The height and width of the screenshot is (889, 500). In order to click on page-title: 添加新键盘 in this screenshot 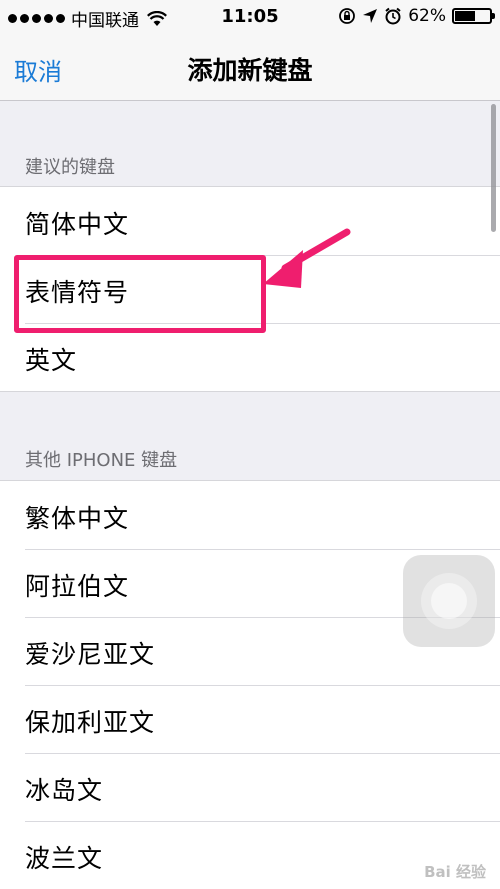, I will do `click(250, 70)`.